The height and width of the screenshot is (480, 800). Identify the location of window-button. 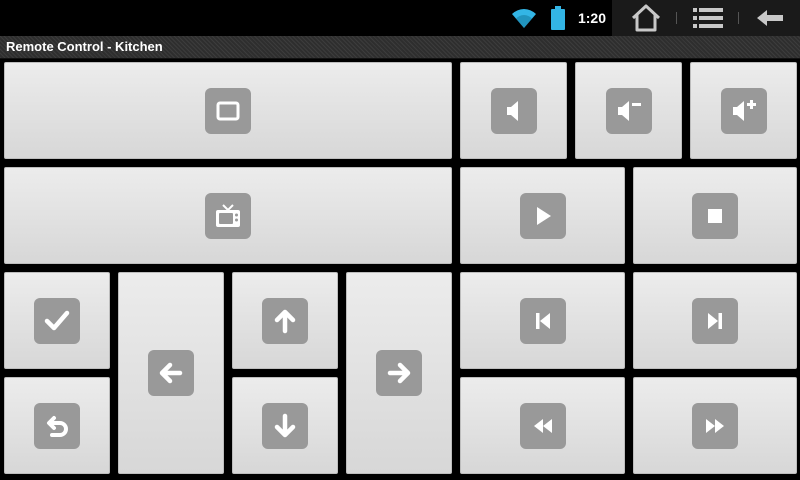
(228, 110).